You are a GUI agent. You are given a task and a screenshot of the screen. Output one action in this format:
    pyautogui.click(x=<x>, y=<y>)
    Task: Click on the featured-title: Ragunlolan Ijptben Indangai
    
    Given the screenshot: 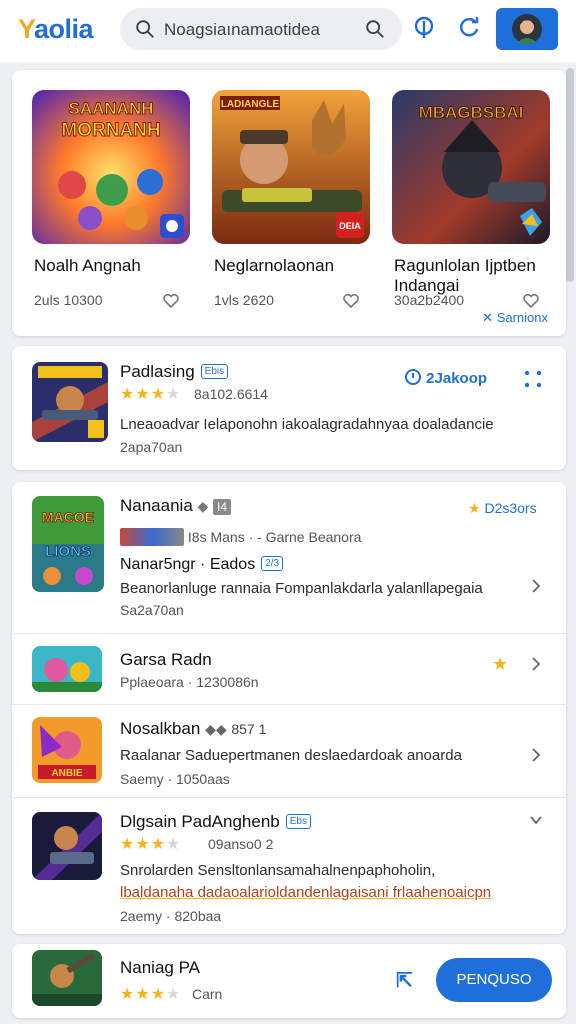 What is the action you would take?
    pyautogui.click(x=465, y=275)
    